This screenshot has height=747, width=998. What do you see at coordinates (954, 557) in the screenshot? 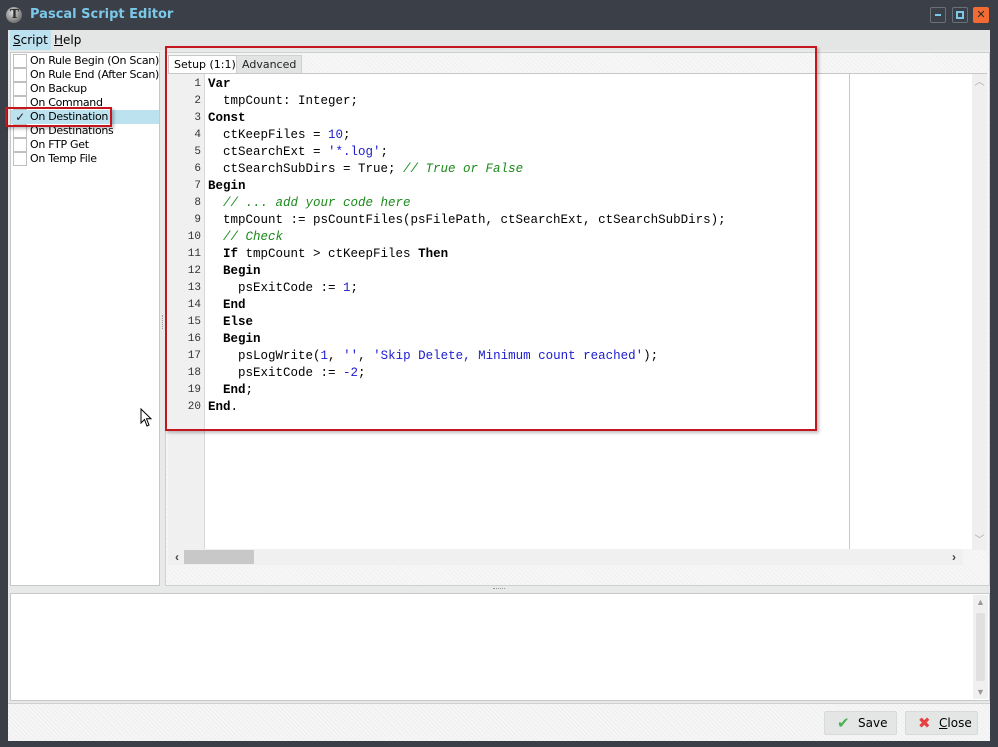
I see `scroll-right-icon: ›` at bounding box center [954, 557].